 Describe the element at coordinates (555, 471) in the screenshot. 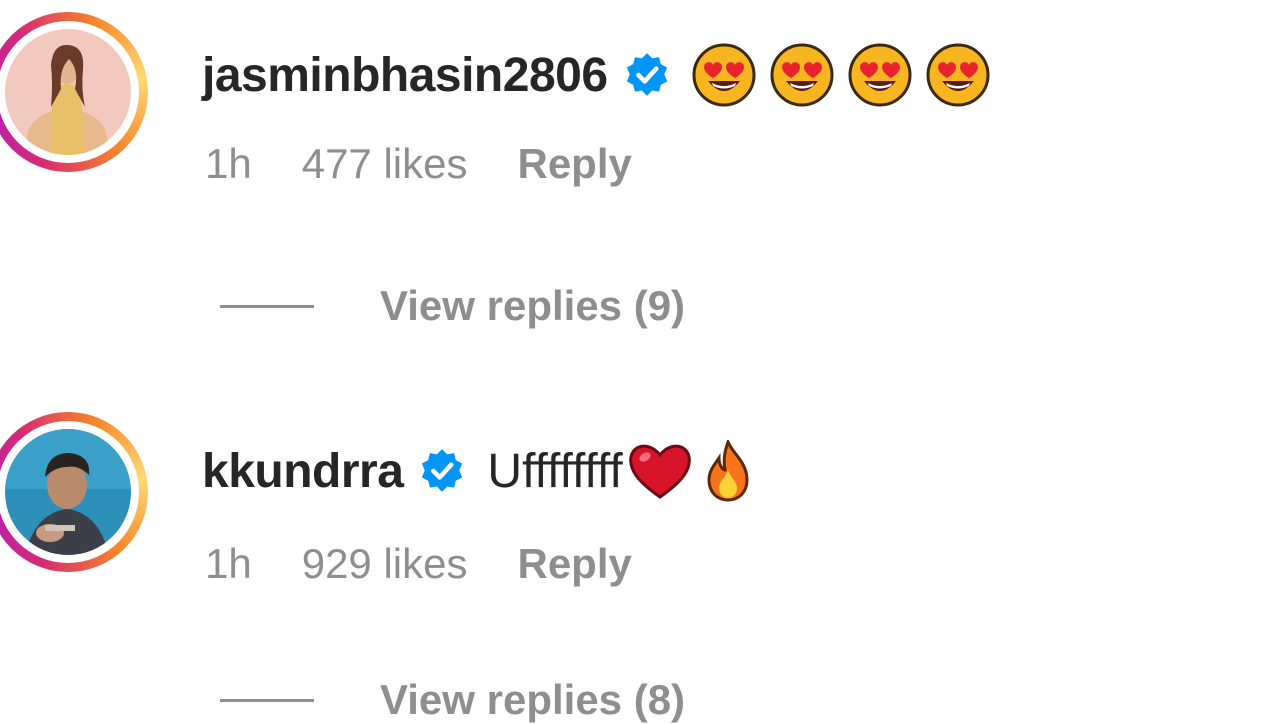

I see `comment-text: Uffffffff` at that location.